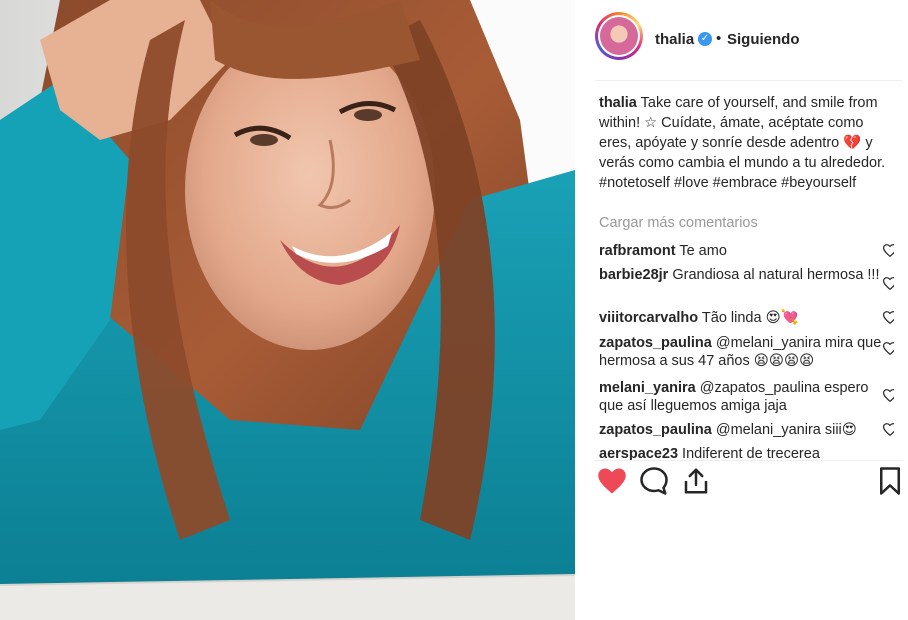 Image resolution: width=908 pixels, height=620 pixels. Describe the element at coordinates (674, 39) in the screenshot. I see `username-link: thalia` at that location.